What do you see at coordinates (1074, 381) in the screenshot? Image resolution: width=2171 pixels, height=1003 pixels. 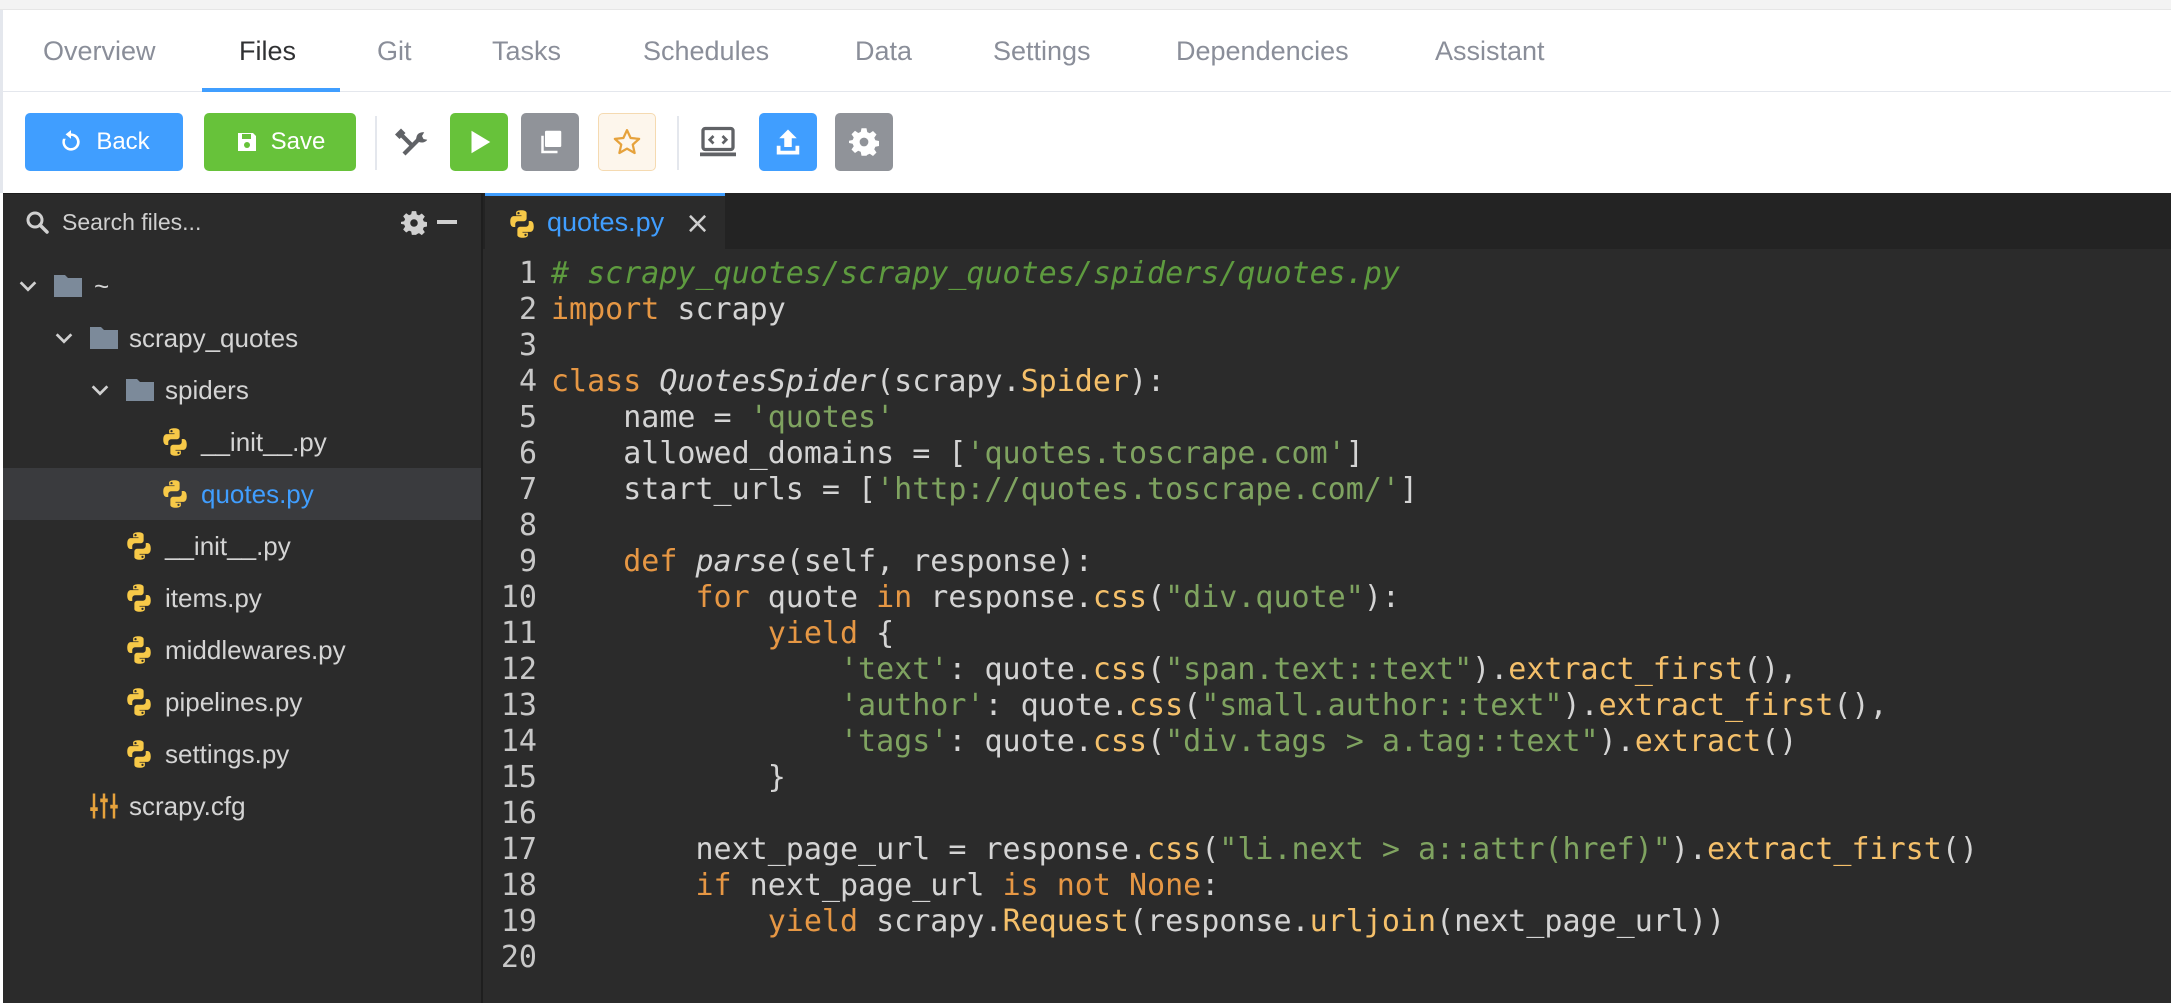 I see `code-token: Spider` at bounding box center [1074, 381].